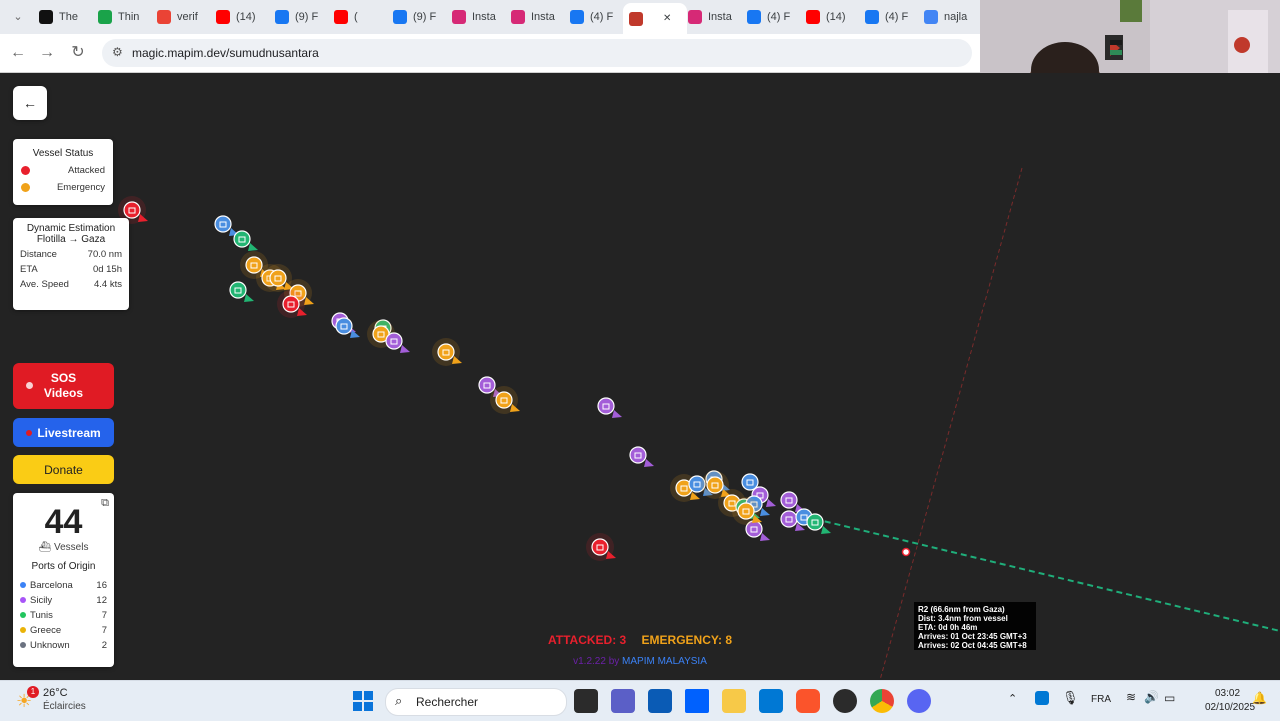 The width and height of the screenshot is (1280, 721). What do you see at coordinates (906, 552) in the screenshot?
I see `waypoint-marker` at bounding box center [906, 552].